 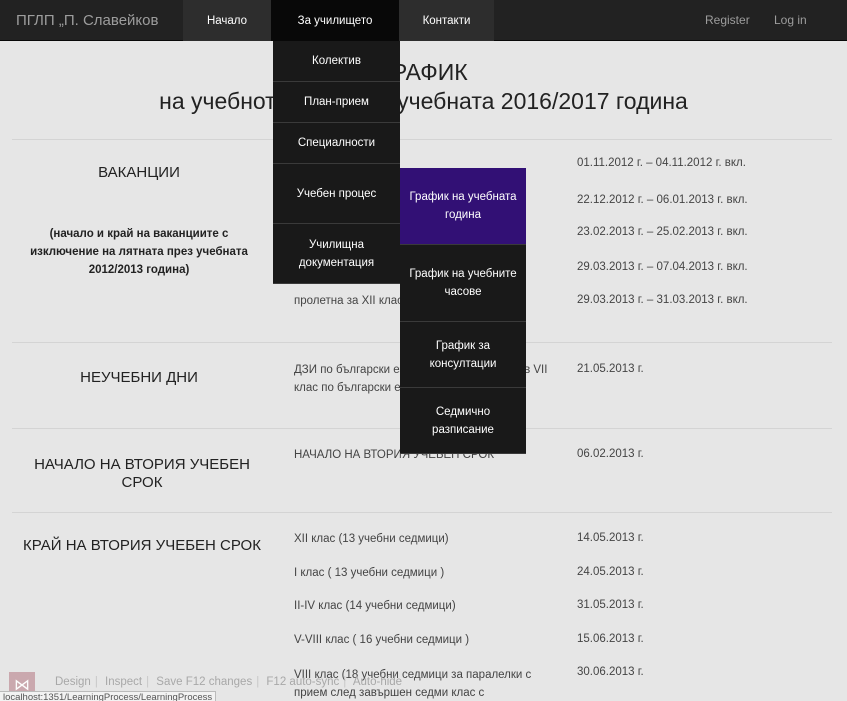 I want to click on nav-about-school: За училището, so click(x=335, y=20).